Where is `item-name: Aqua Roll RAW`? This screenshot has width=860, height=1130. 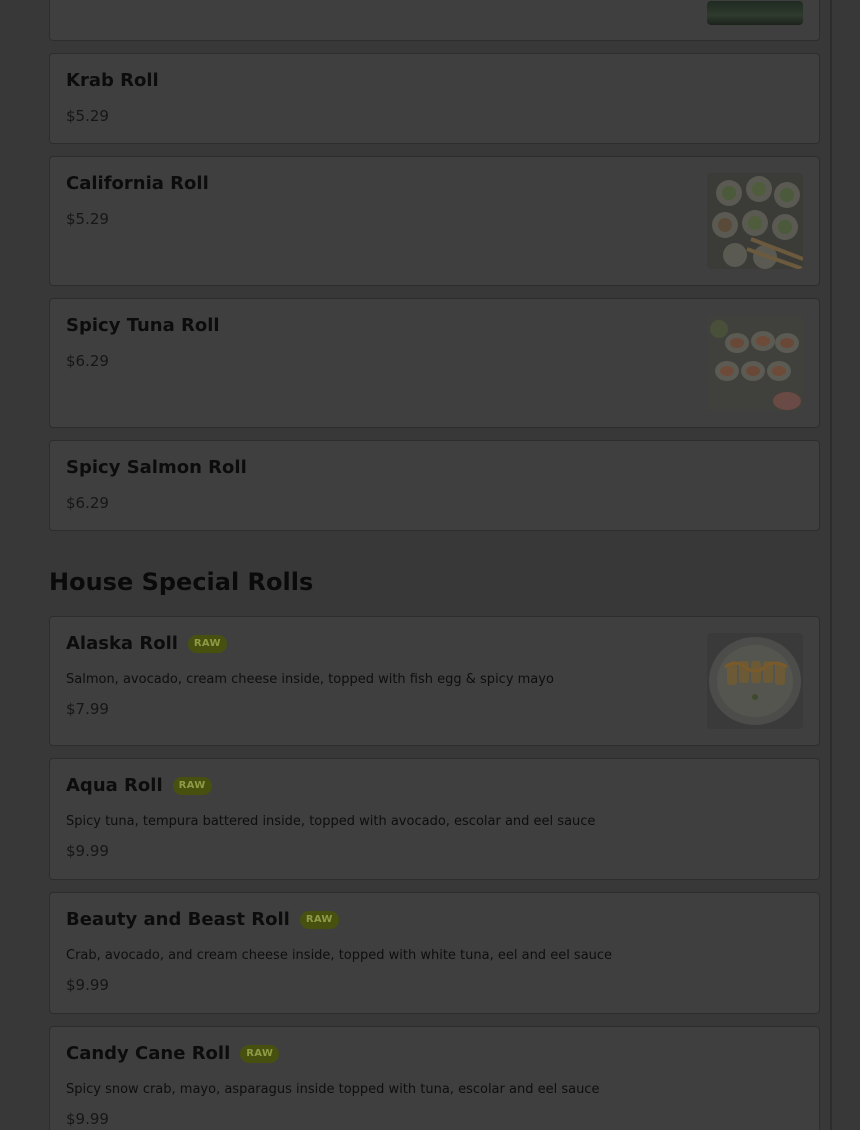
item-name: Aqua Roll RAW is located at coordinates (139, 785).